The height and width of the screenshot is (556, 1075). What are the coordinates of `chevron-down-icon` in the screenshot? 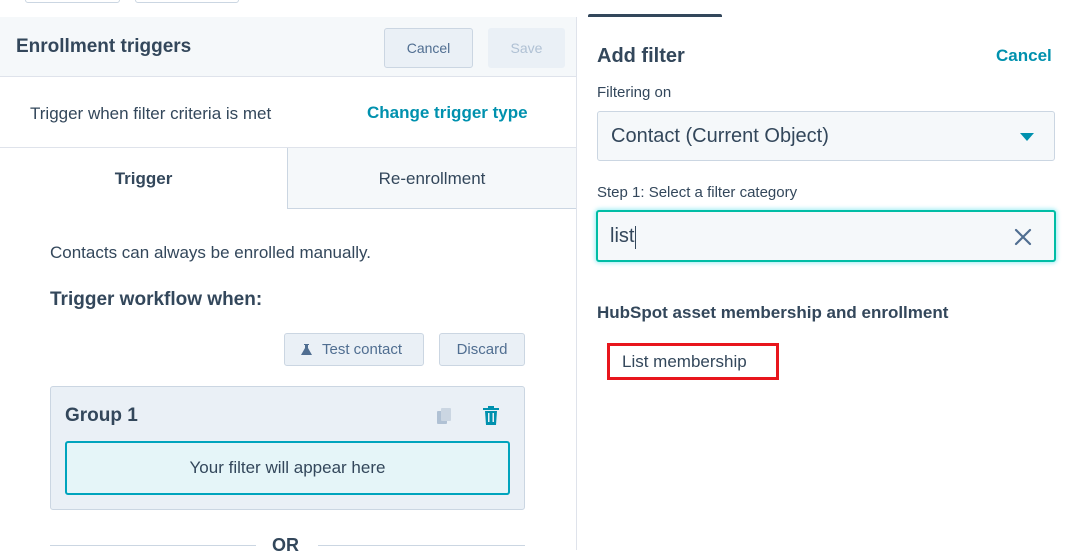 It's located at (1027, 137).